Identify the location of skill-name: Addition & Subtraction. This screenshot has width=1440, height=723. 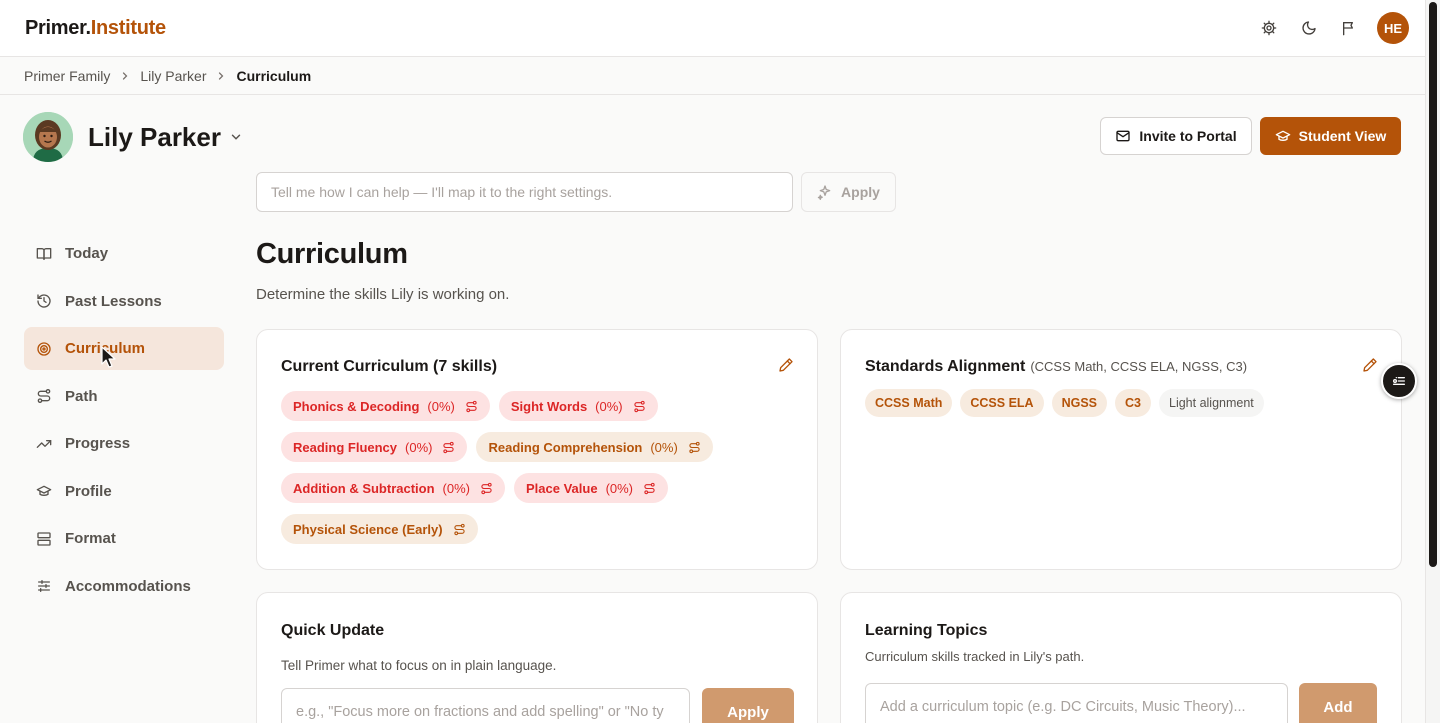
(364, 488).